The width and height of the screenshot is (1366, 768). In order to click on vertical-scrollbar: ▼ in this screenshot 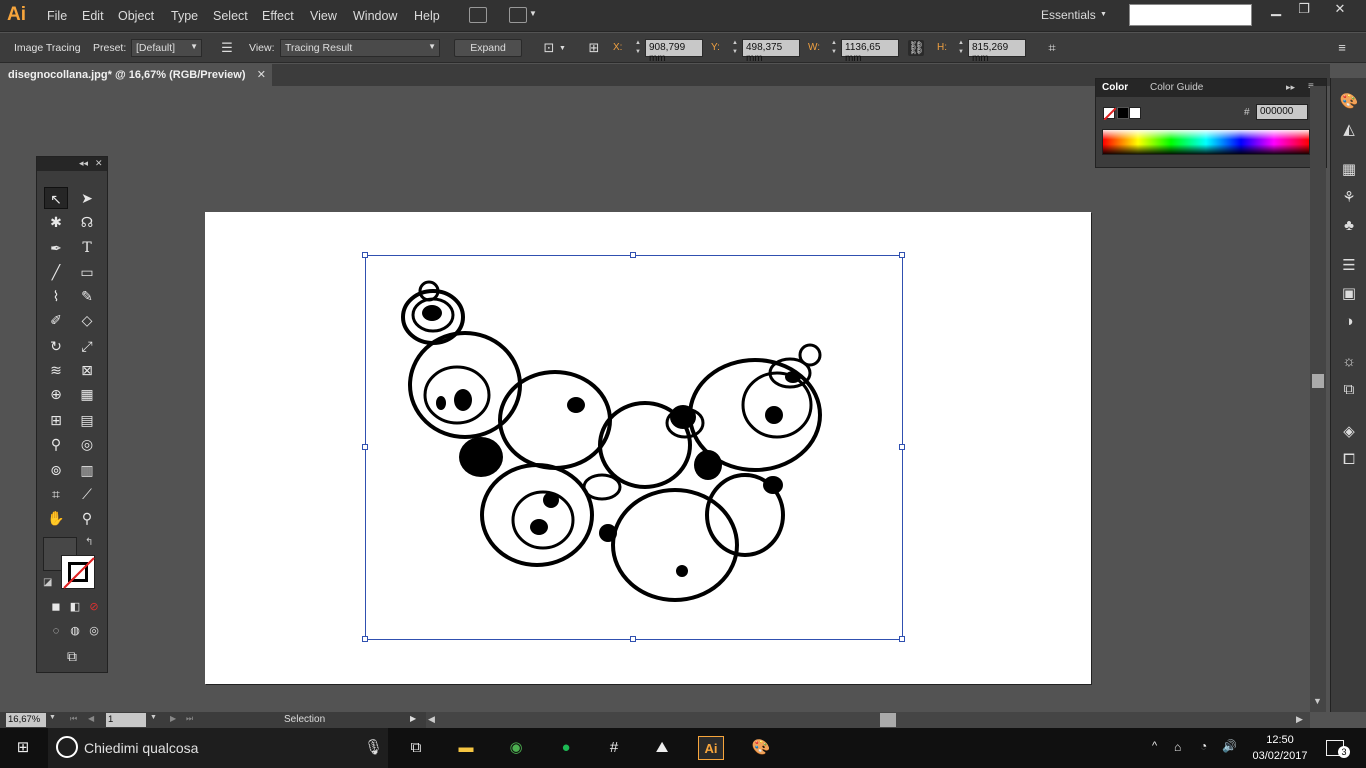, I will do `click(1318, 399)`.